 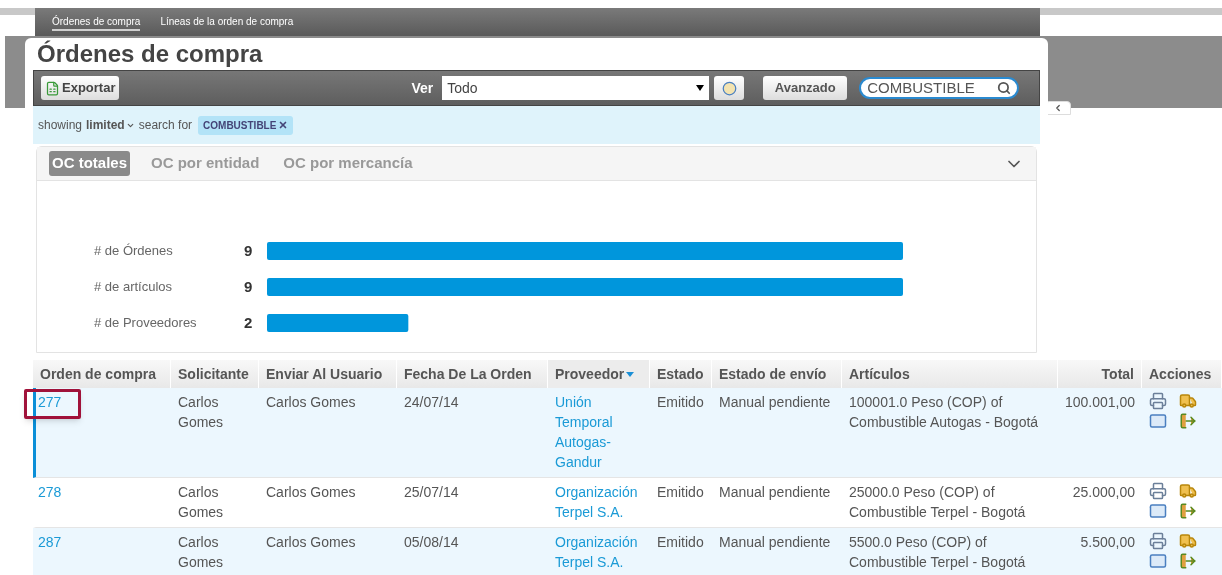 What do you see at coordinates (134, 251) in the screenshot?
I see `bar-label: # de Órdenes` at bounding box center [134, 251].